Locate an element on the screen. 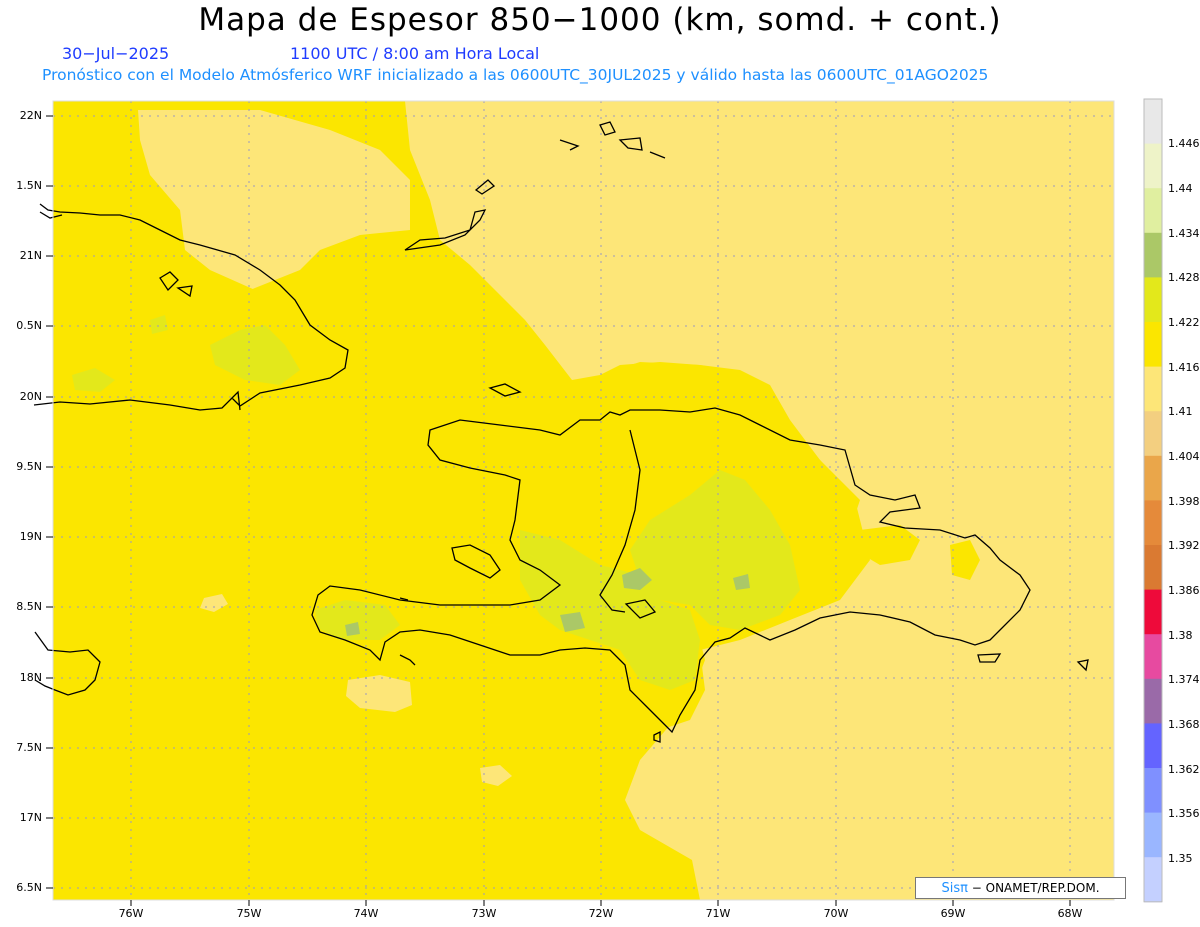 The height and width of the screenshot is (927, 1200). lon-label-75w: 75W is located at coordinates (249, 913).